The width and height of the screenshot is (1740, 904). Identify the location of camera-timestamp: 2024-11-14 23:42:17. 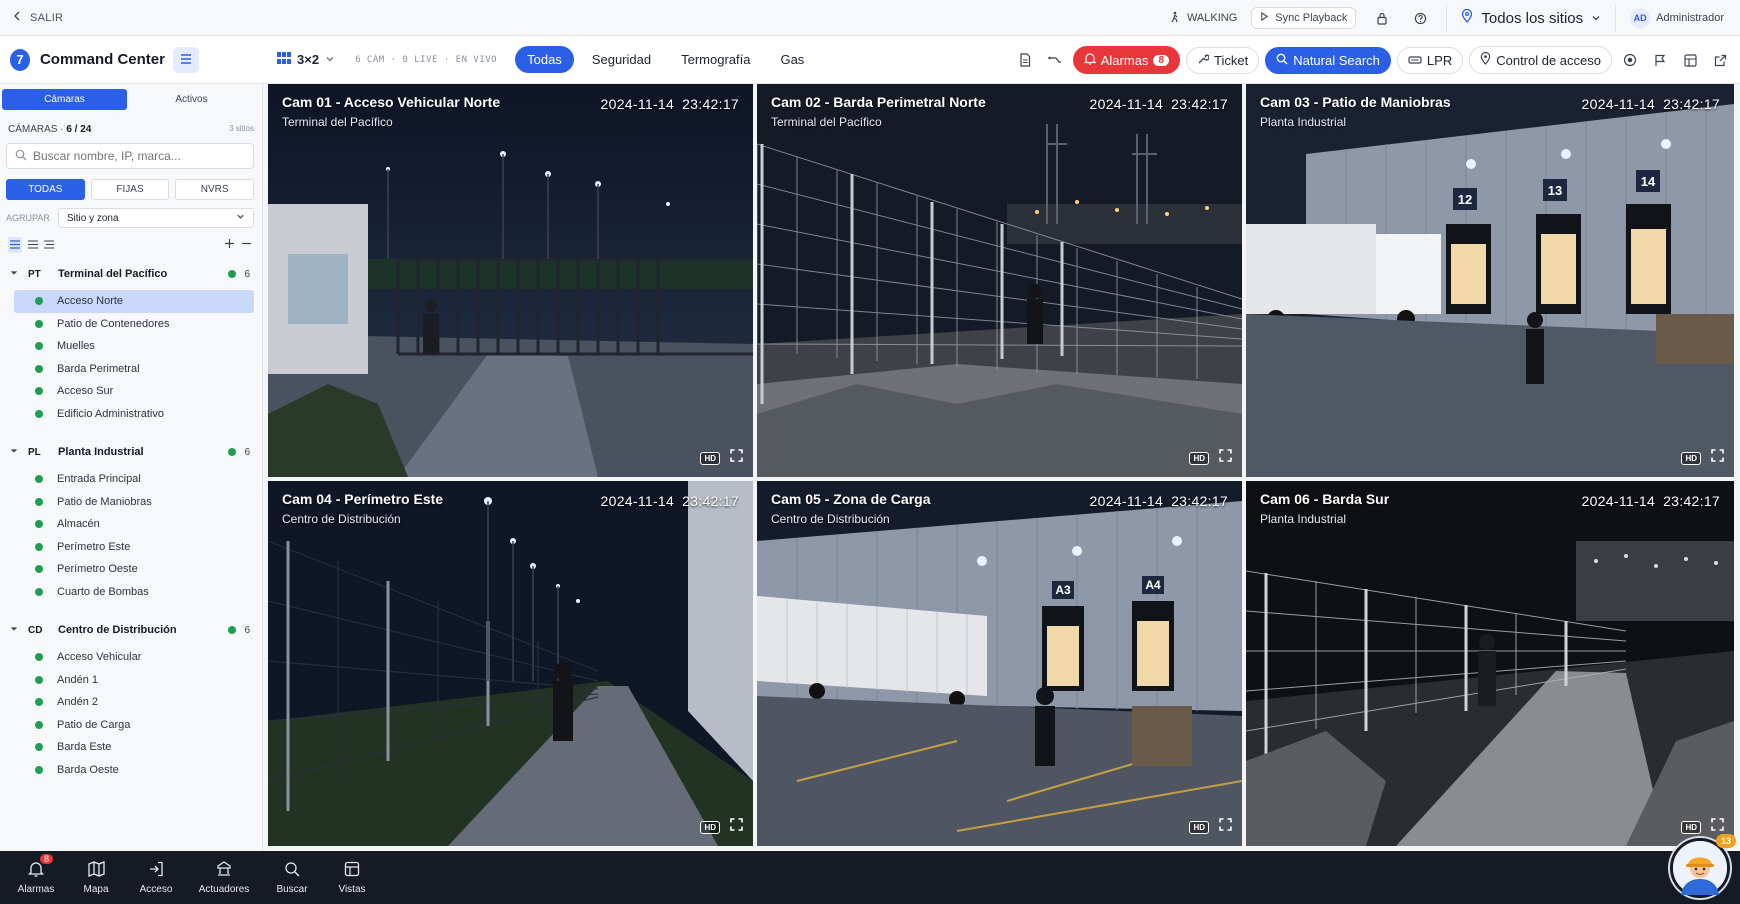
(666, 501).